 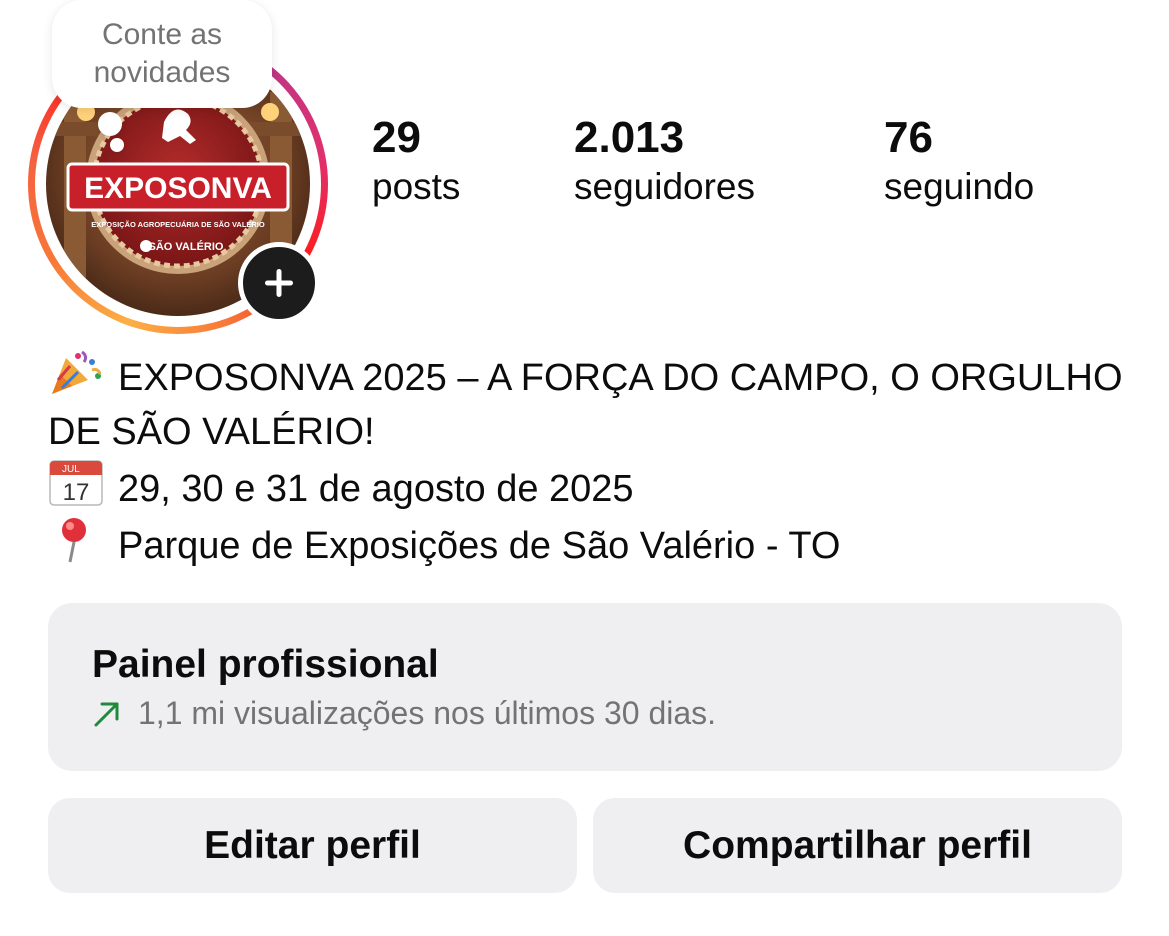 I want to click on edit-profile-button: Editar perfil, so click(x=312, y=845).